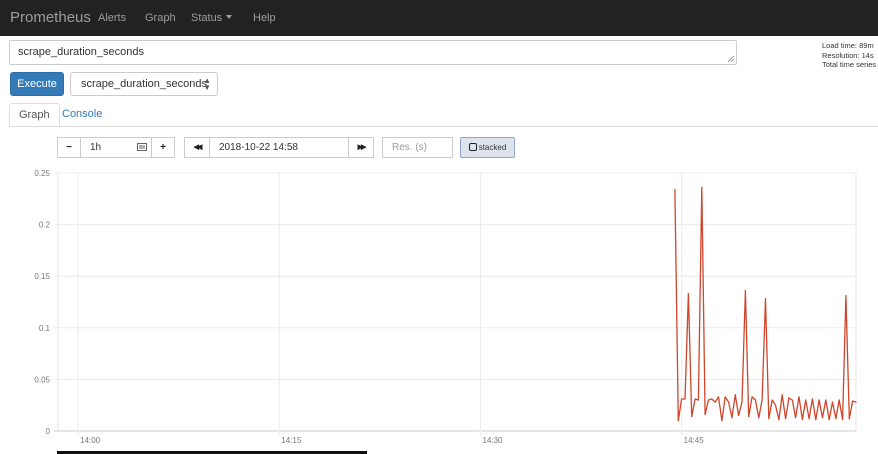 This screenshot has height=454, width=878. I want to click on nav-alerts: Alerts, so click(112, 18).